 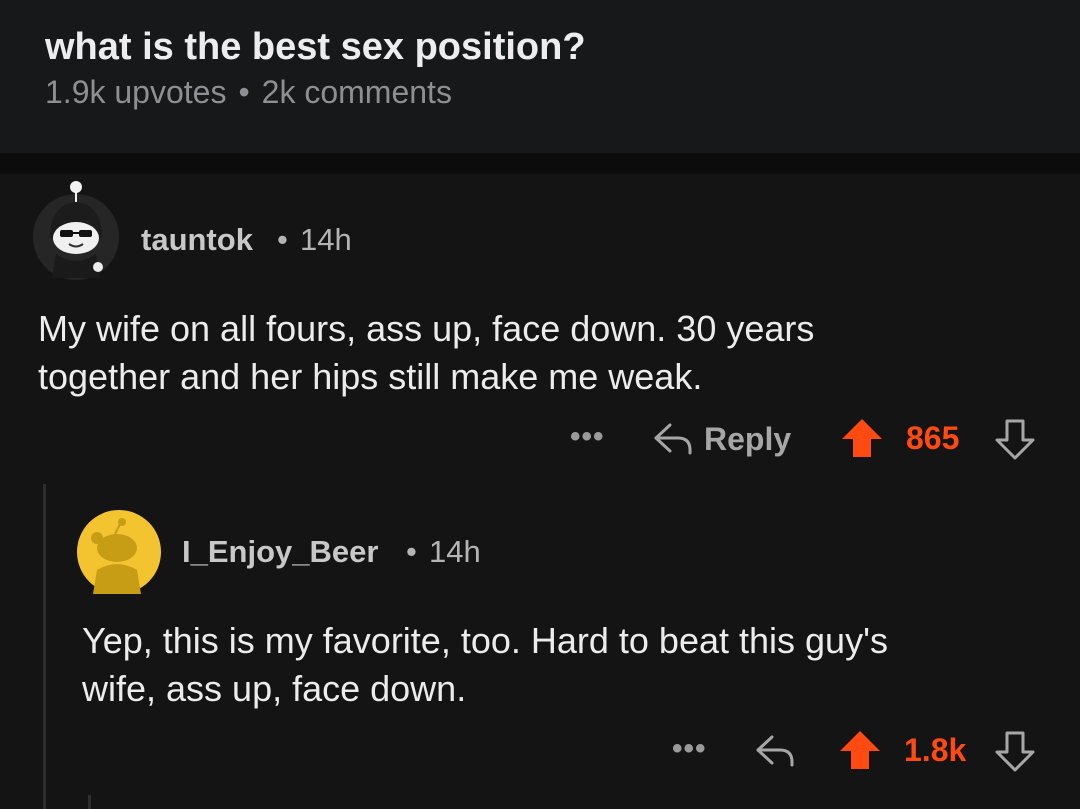 I want to click on upvote-count: 1.9k upvotes, so click(x=136, y=92).